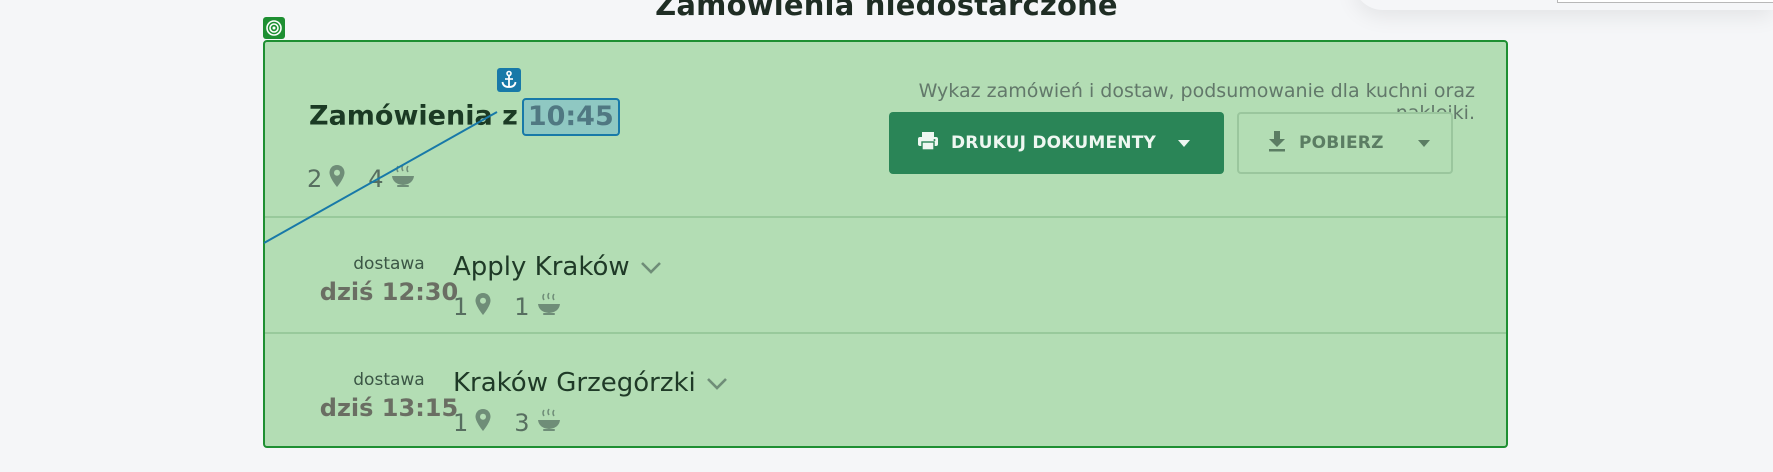 Image resolution: width=1773 pixels, height=472 pixels. Describe the element at coordinates (274, 28) in the screenshot. I see `target-icon` at that location.